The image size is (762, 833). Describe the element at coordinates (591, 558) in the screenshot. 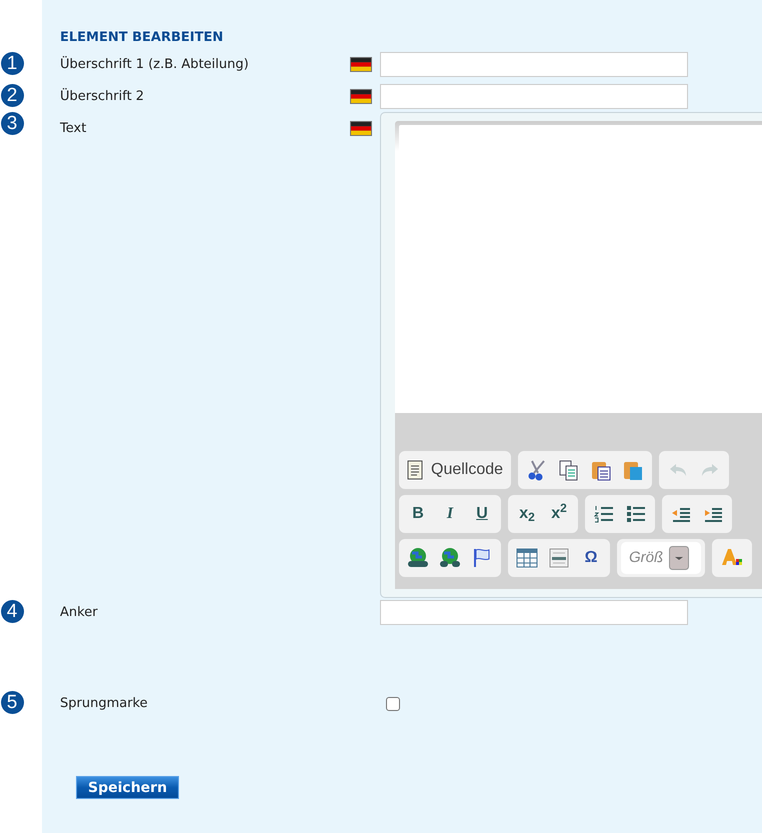

I see `special-character-button: Ω` at that location.